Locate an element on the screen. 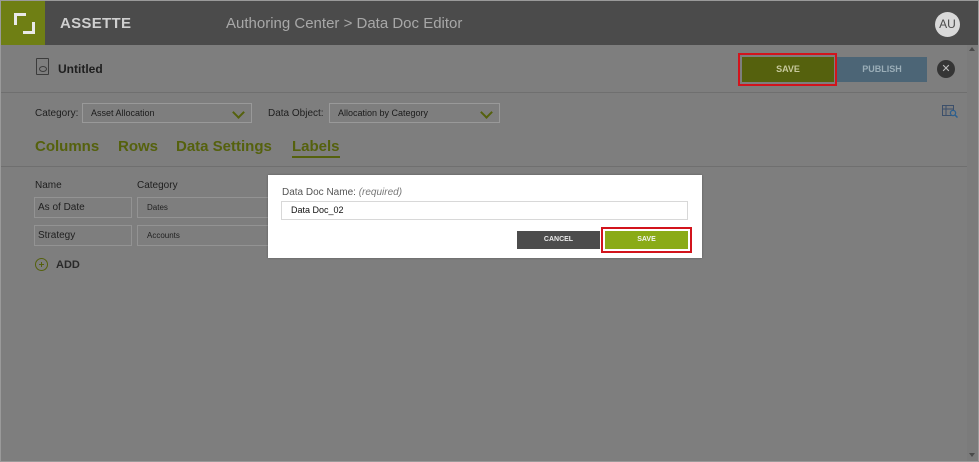  column-header-name: Name is located at coordinates (48, 185).